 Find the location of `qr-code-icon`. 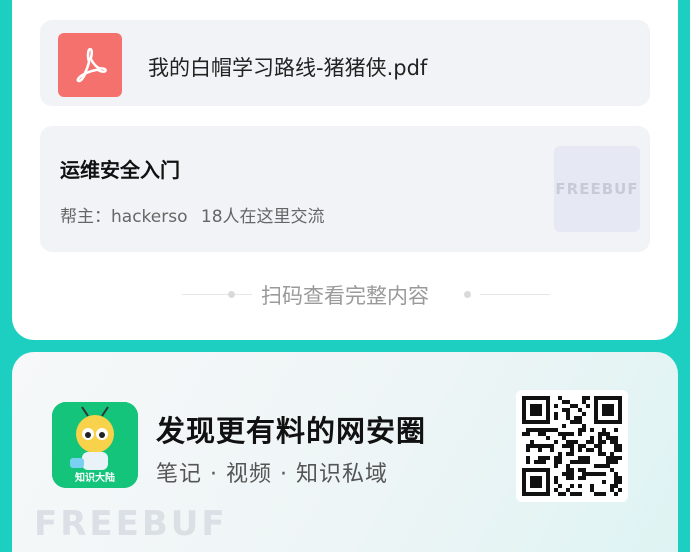

qr-code-icon is located at coordinates (572, 446).